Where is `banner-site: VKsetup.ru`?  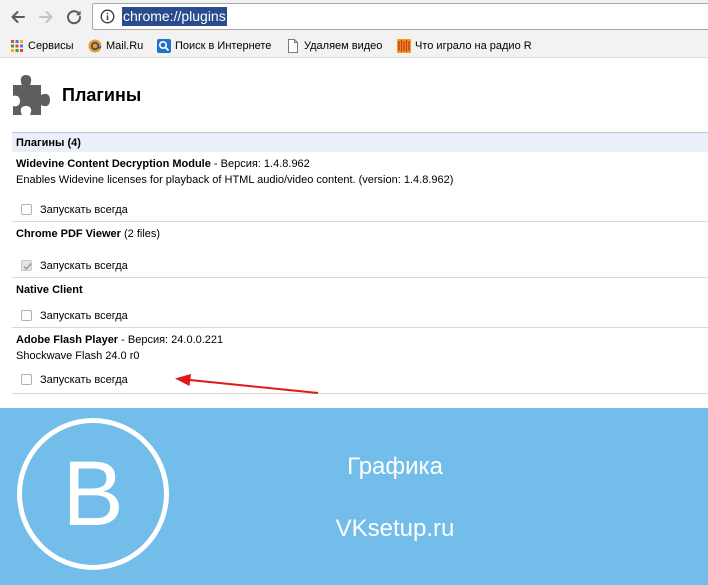
banner-site: VKsetup.ru is located at coordinates (395, 528).